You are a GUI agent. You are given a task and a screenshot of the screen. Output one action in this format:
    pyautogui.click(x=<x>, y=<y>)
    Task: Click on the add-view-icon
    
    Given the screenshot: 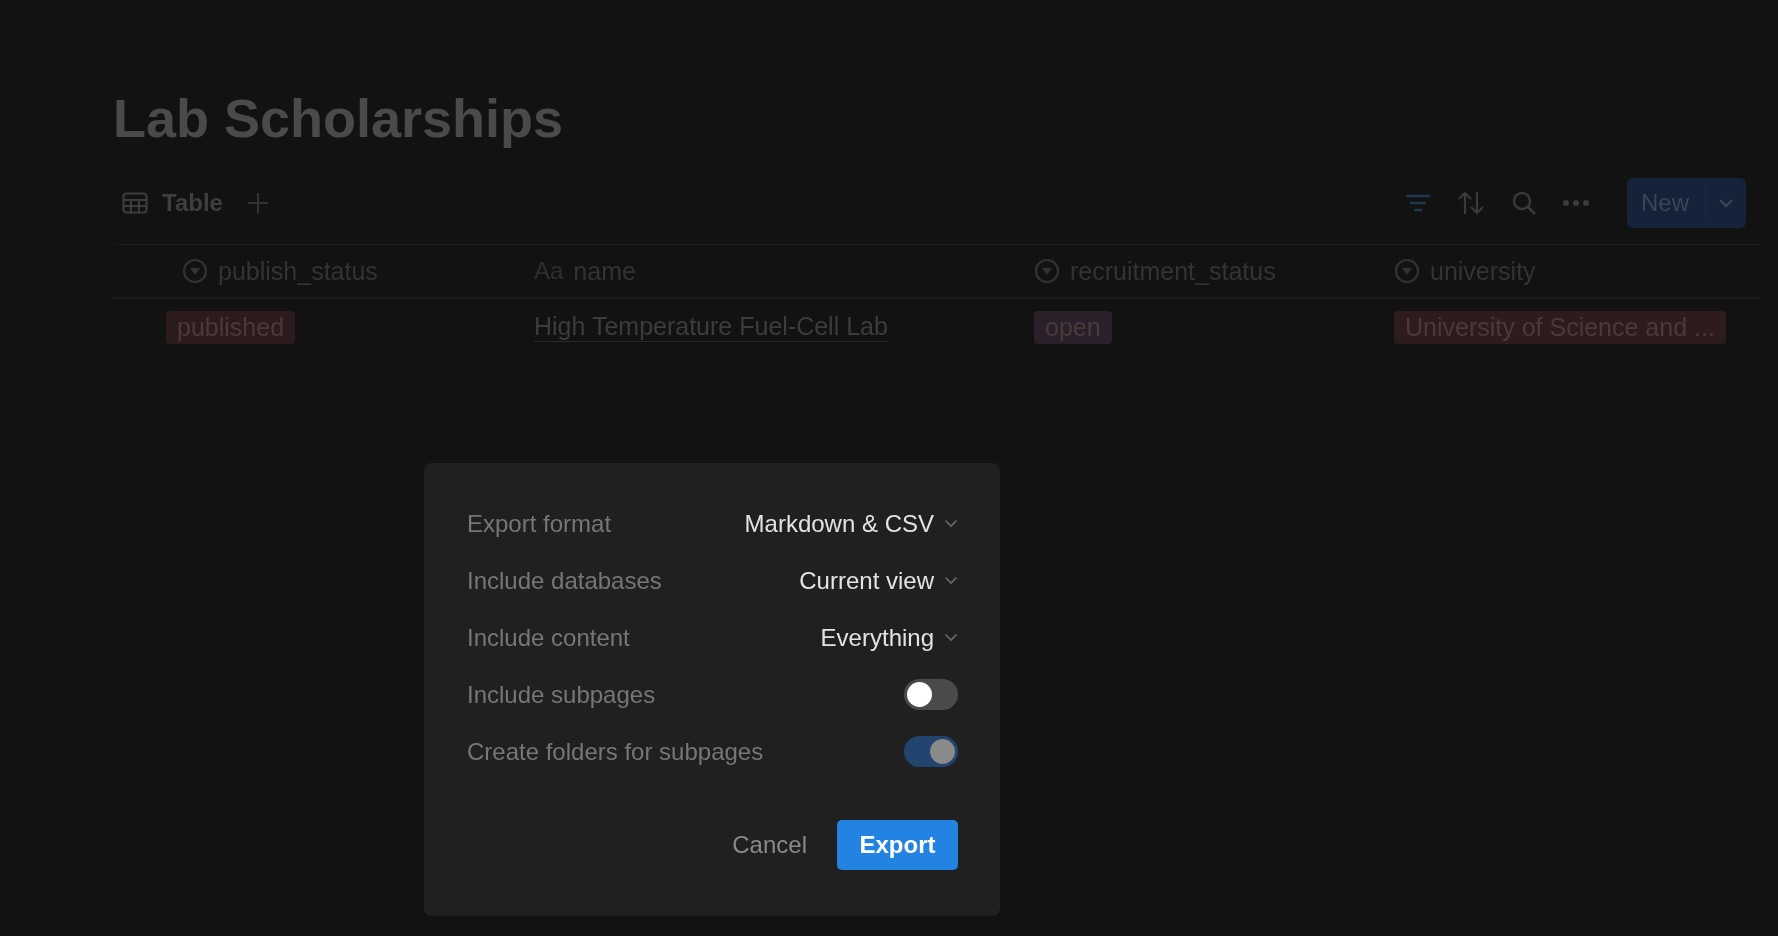 What is the action you would take?
    pyautogui.click(x=257, y=203)
    